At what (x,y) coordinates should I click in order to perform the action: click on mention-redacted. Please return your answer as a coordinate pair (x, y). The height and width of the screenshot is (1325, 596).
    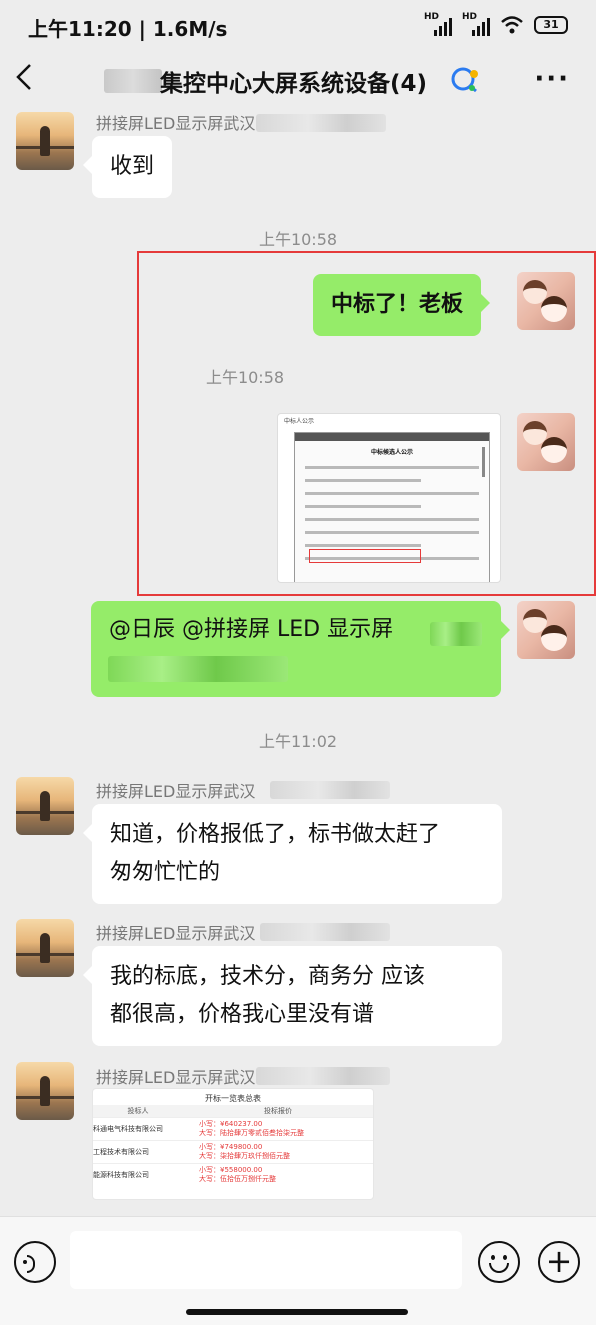
    Looking at the image, I should click on (456, 634).